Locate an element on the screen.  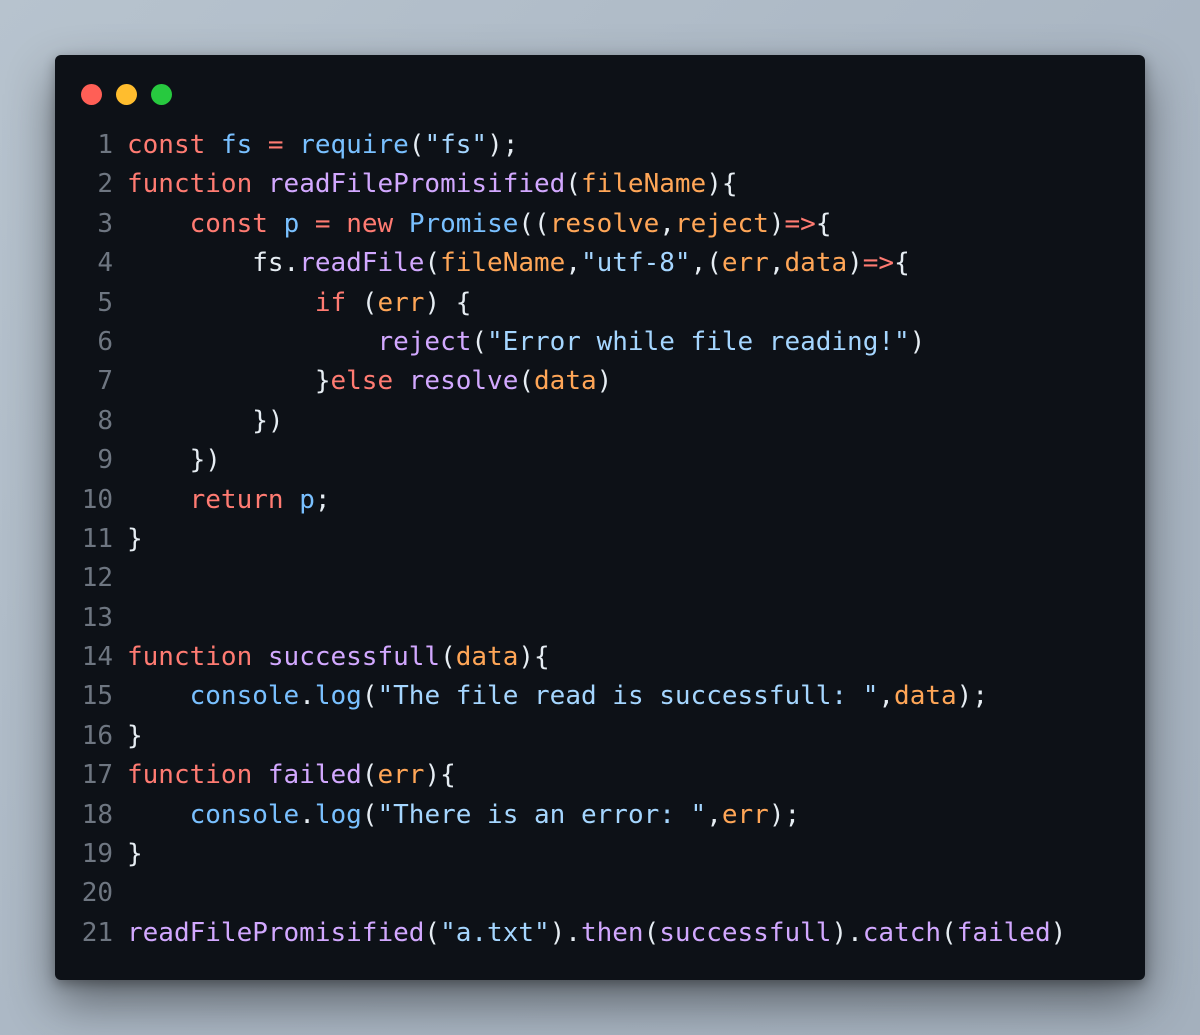
code-token: if is located at coordinates (330, 302).